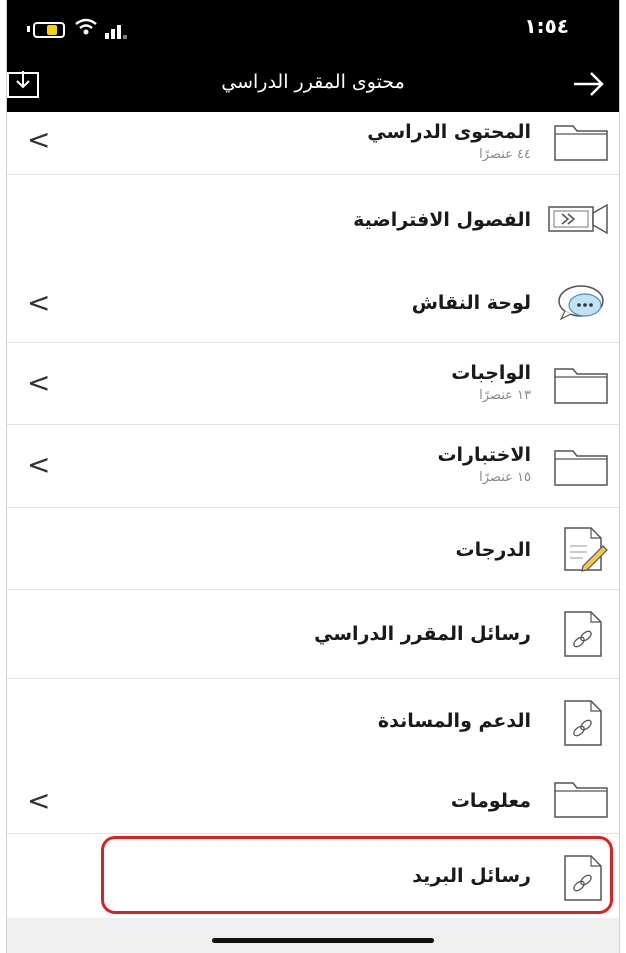 This screenshot has height=953, width=626. I want to click on video-camera-icon, so click(578, 219).